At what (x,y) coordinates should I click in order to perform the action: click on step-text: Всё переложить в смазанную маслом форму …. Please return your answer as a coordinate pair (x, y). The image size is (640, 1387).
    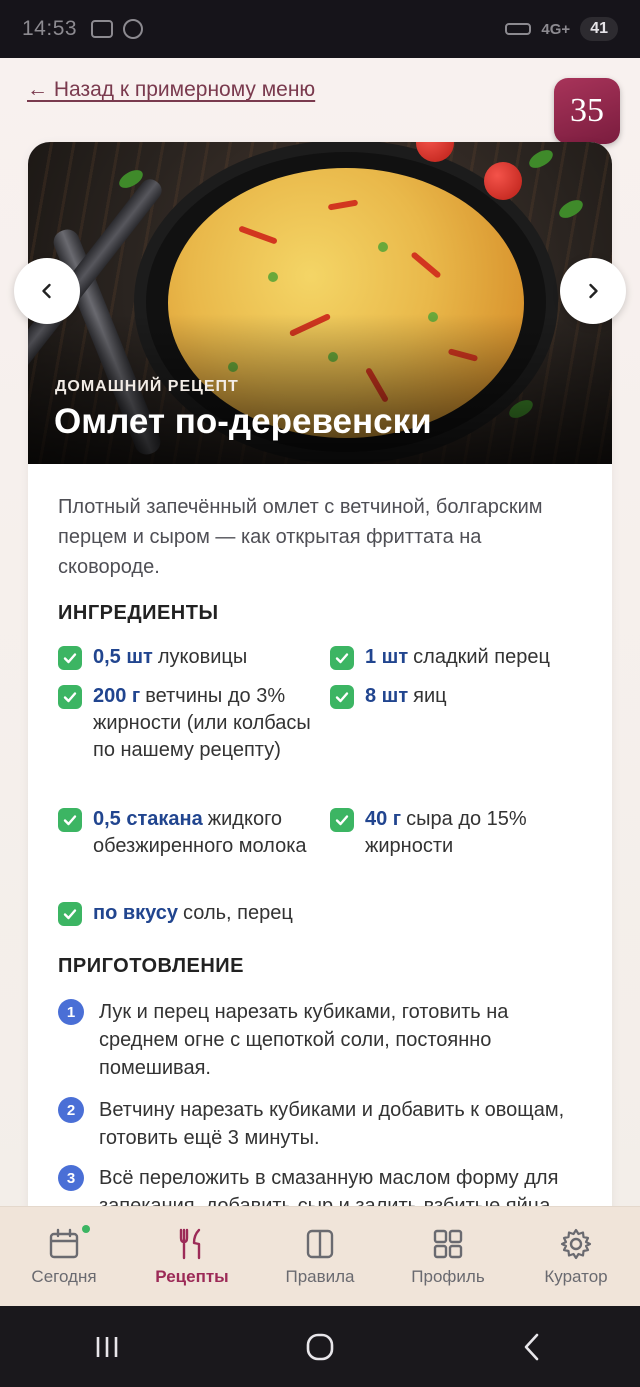
    Looking at the image, I should click on (329, 1186).